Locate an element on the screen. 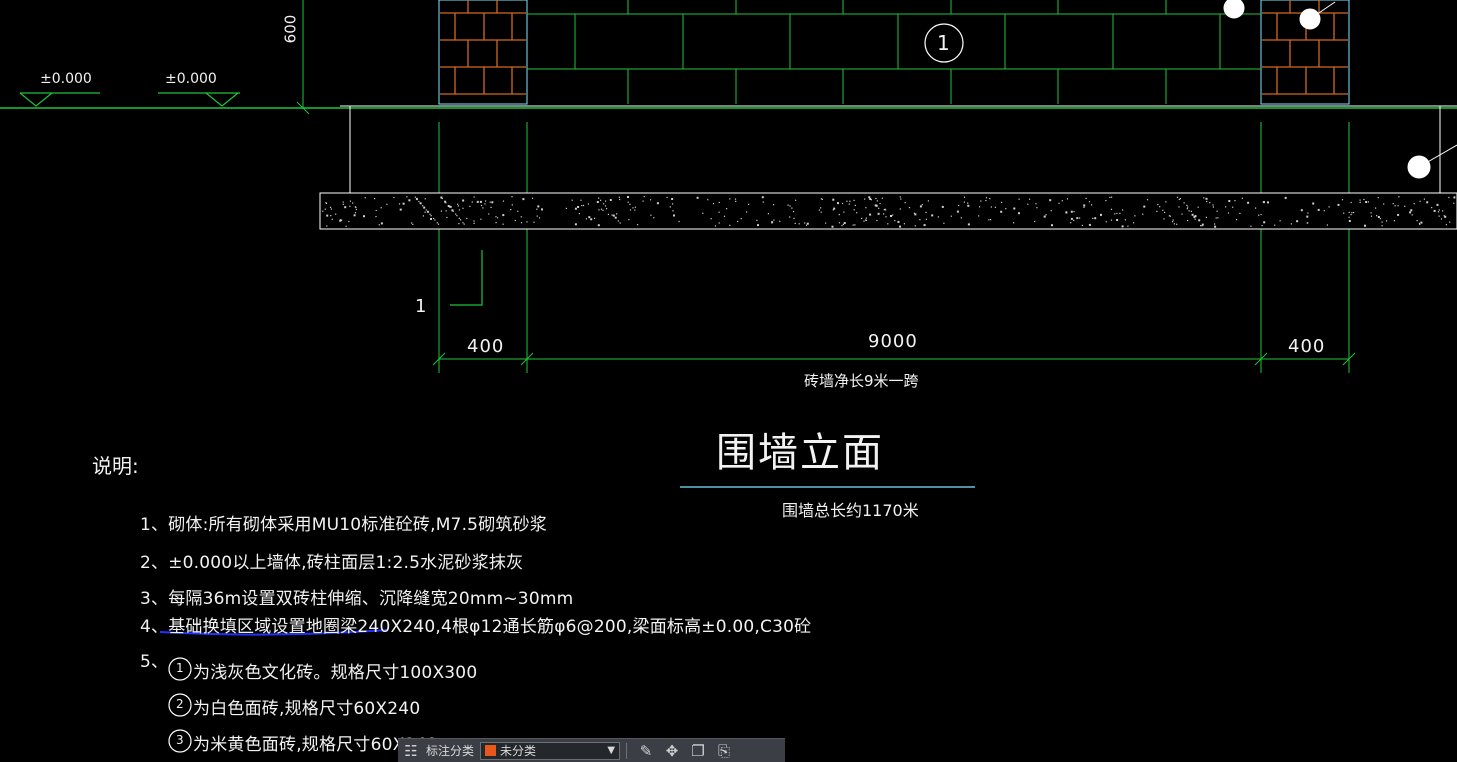 This screenshot has width=1457, height=762. material-bubble-label: 1 is located at coordinates (943, 43).